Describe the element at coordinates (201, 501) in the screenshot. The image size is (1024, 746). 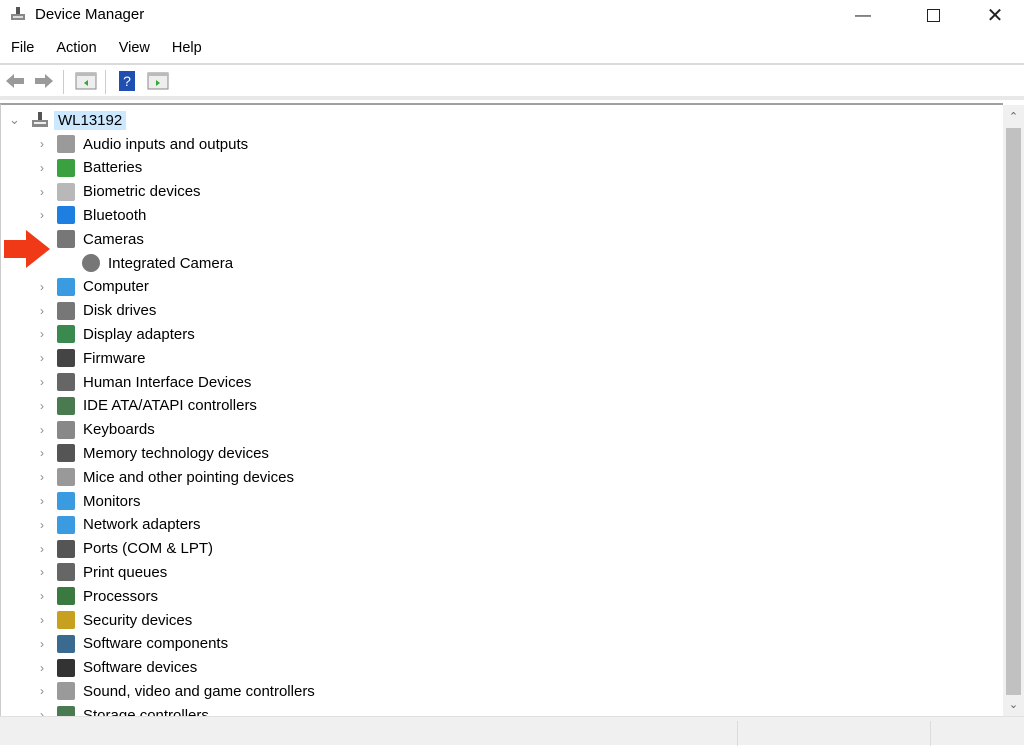
I see `tree-item: › Monitors` at that location.